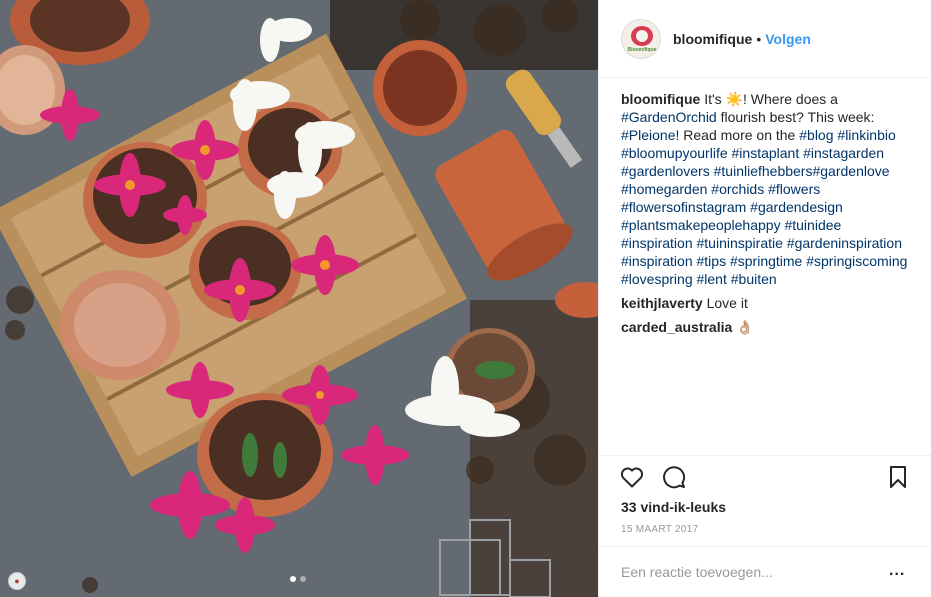 This screenshot has height=597, width=931. Describe the element at coordinates (844, 243) in the screenshot. I see `hashtag-link: #gardeninspiration` at that location.